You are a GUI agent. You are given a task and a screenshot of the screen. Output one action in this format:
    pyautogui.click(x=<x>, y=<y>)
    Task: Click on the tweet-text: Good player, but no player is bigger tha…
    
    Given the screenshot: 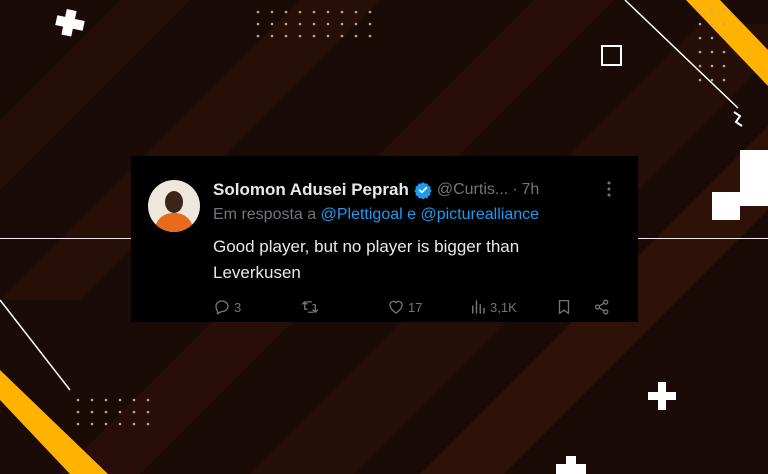 What is the action you would take?
    pyautogui.click(x=413, y=260)
    